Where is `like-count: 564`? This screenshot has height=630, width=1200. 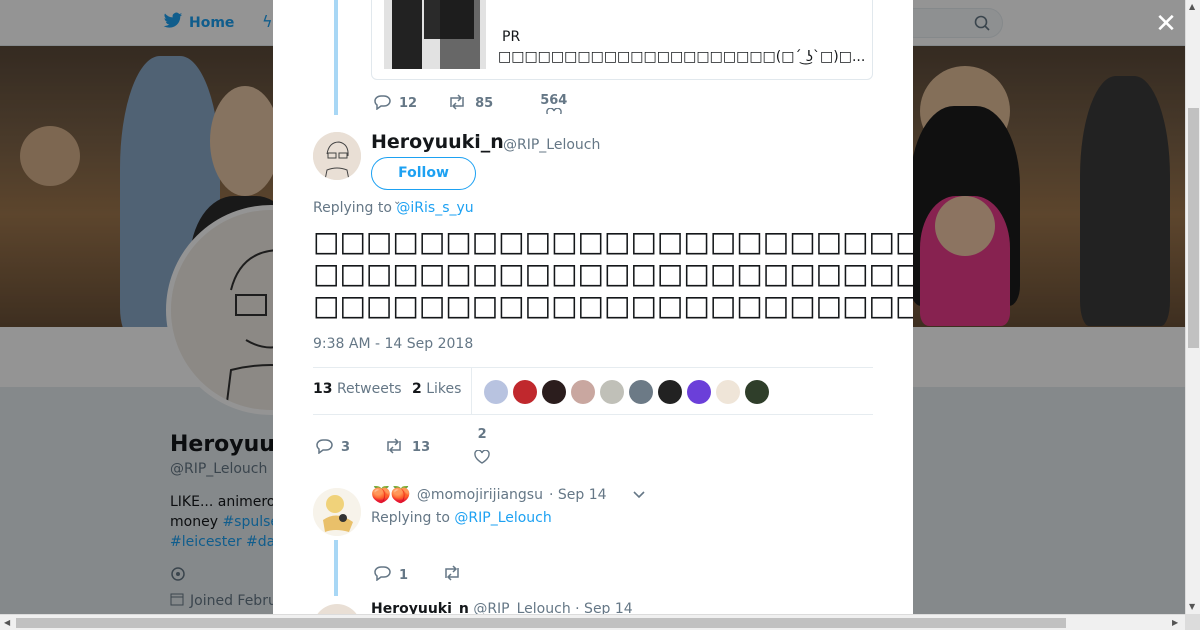 like-count: 564 is located at coordinates (554, 100).